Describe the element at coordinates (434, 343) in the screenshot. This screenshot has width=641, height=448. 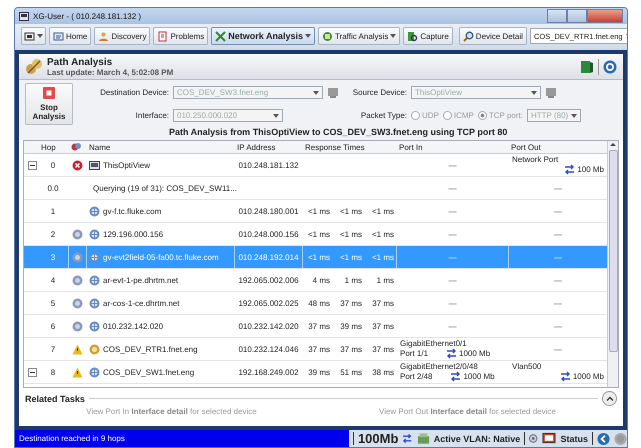
I see `port-text: GigabitEthernet0/1` at that location.